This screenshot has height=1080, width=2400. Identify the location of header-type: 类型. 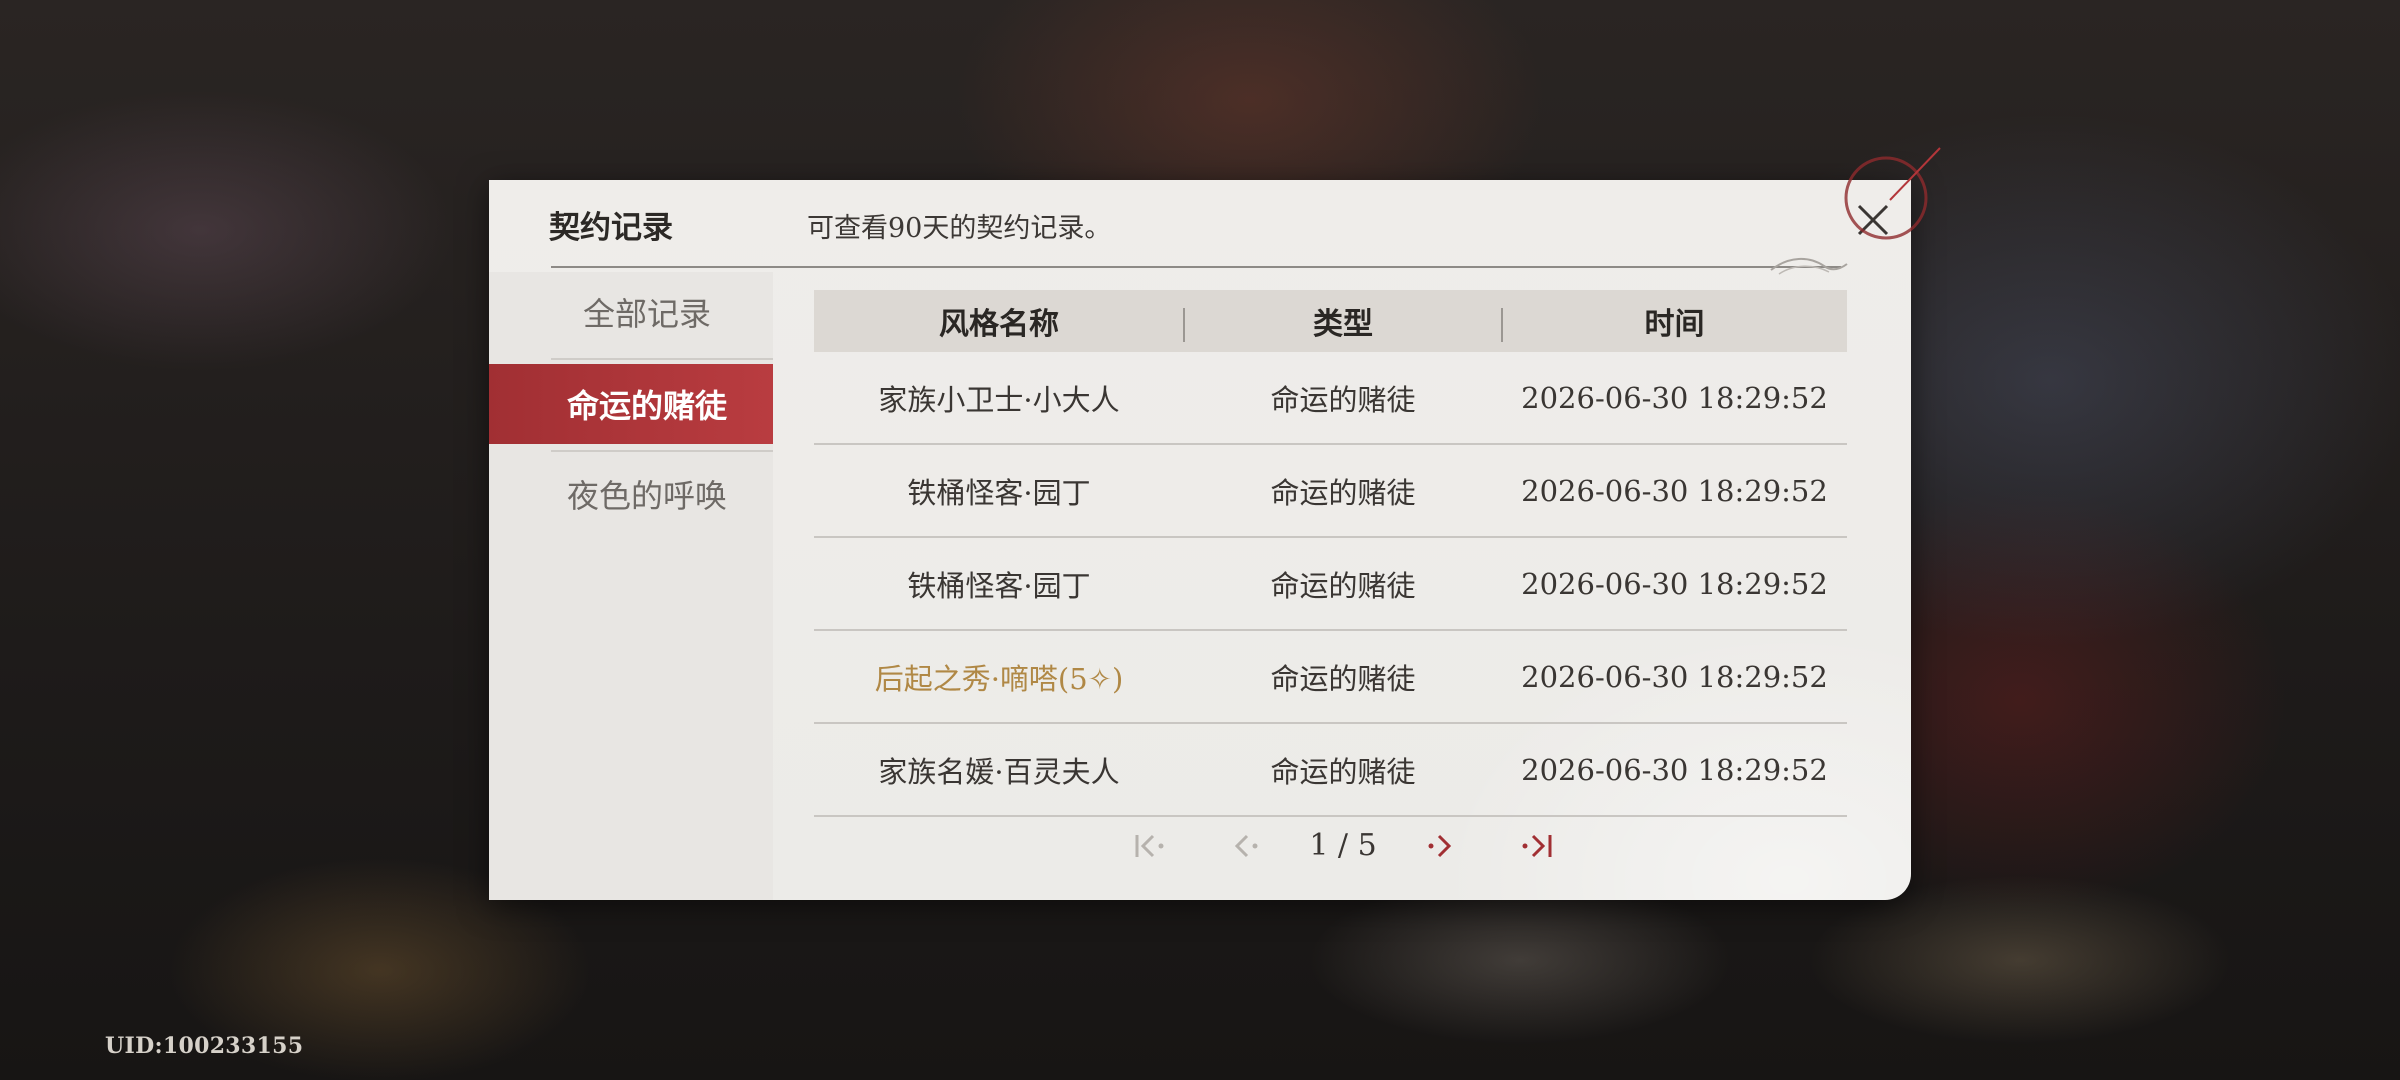
(1343, 324).